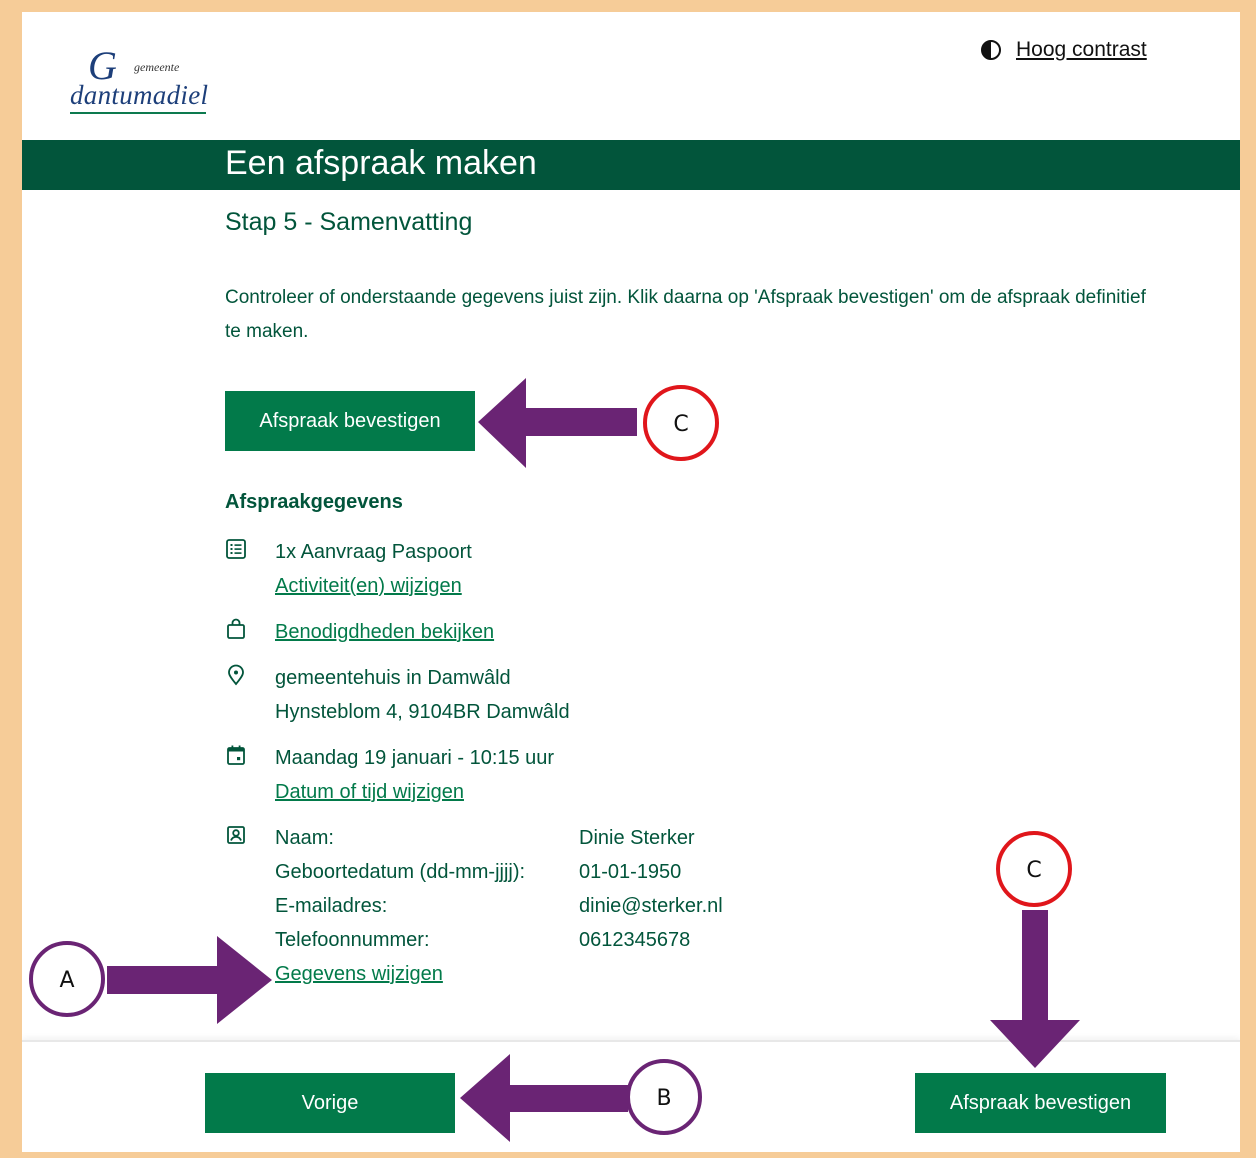 The width and height of the screenshot is (1256, 1158). What do you see at coordinates (236, 755) in the screenshot?
I see `calendar-icon` at bounding box center [236, 755].